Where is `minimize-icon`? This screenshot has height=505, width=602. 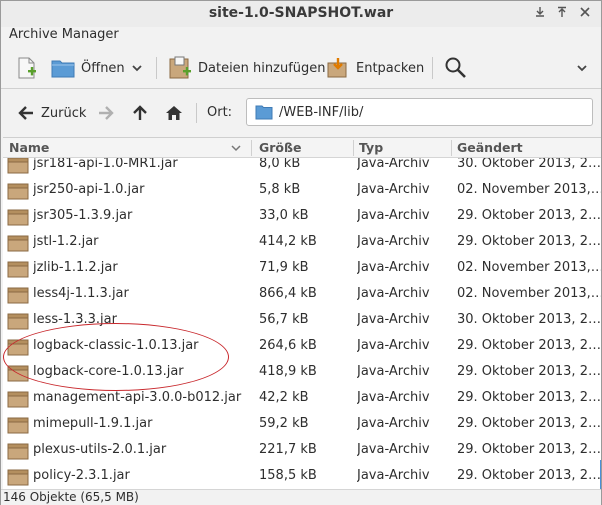
minimize-icon is located at coordinates (540, 12).